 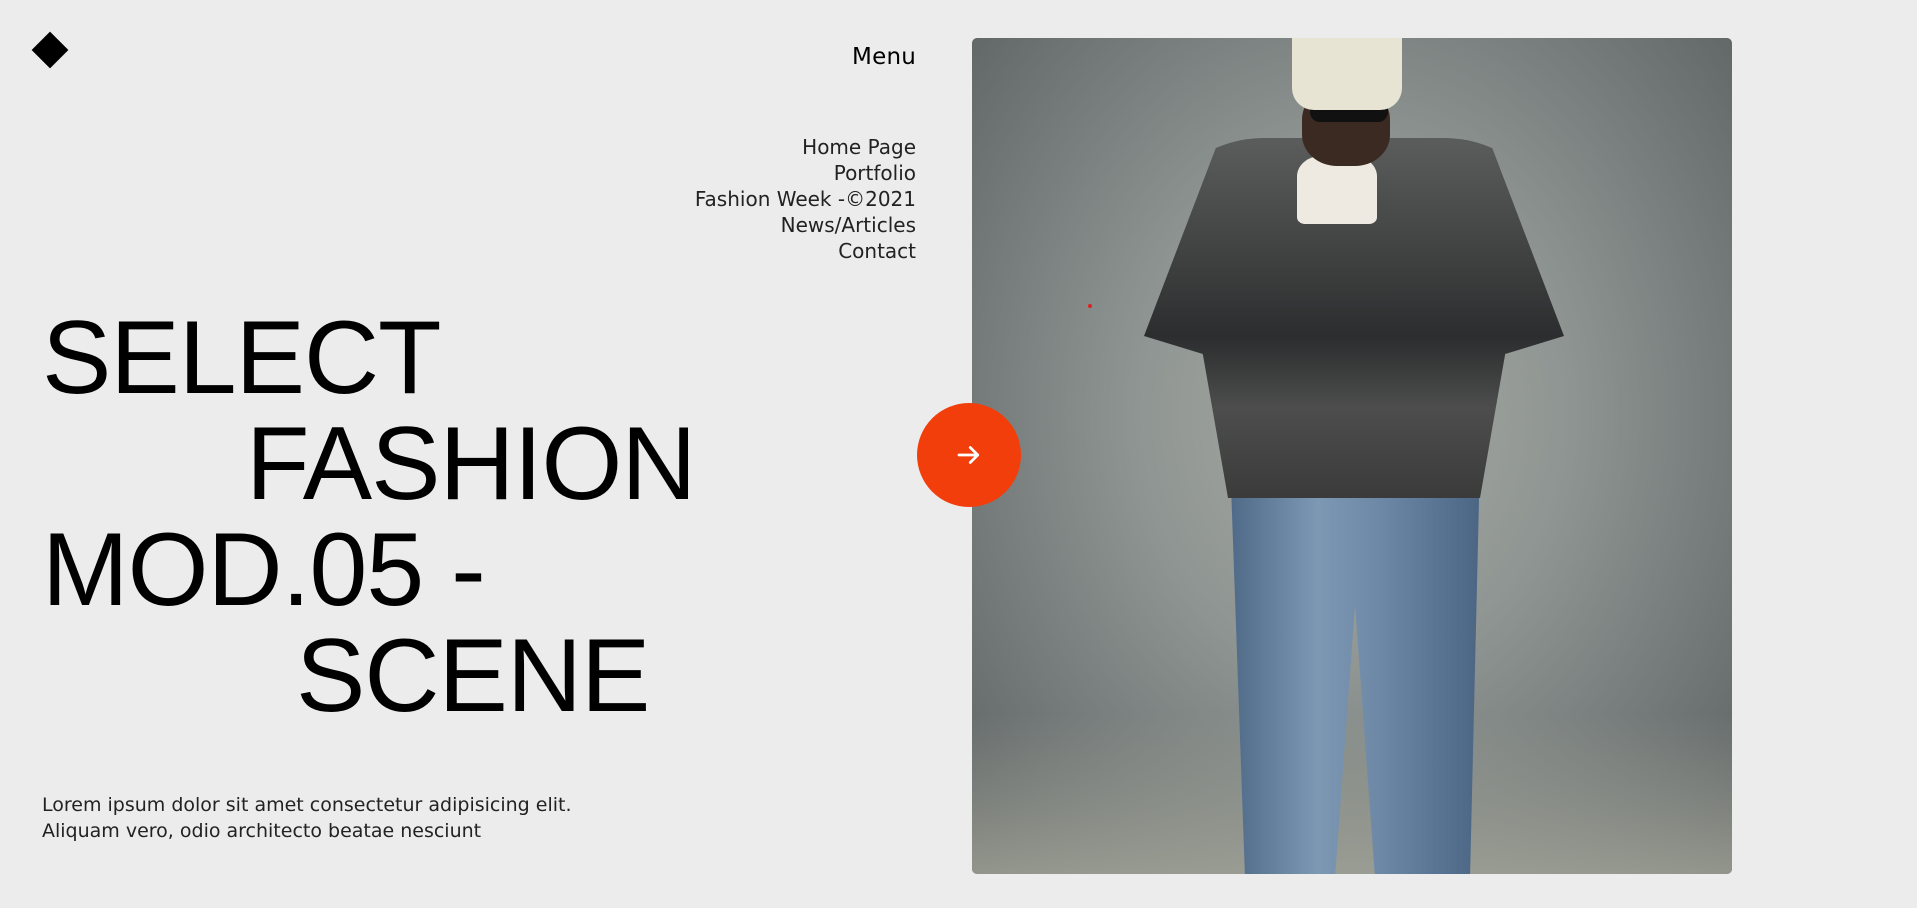 What do you see at coordinates (264, 570) in the screenshot?
I see `headline-line-3: MOD.05 -` at bounding box center [264, 570].